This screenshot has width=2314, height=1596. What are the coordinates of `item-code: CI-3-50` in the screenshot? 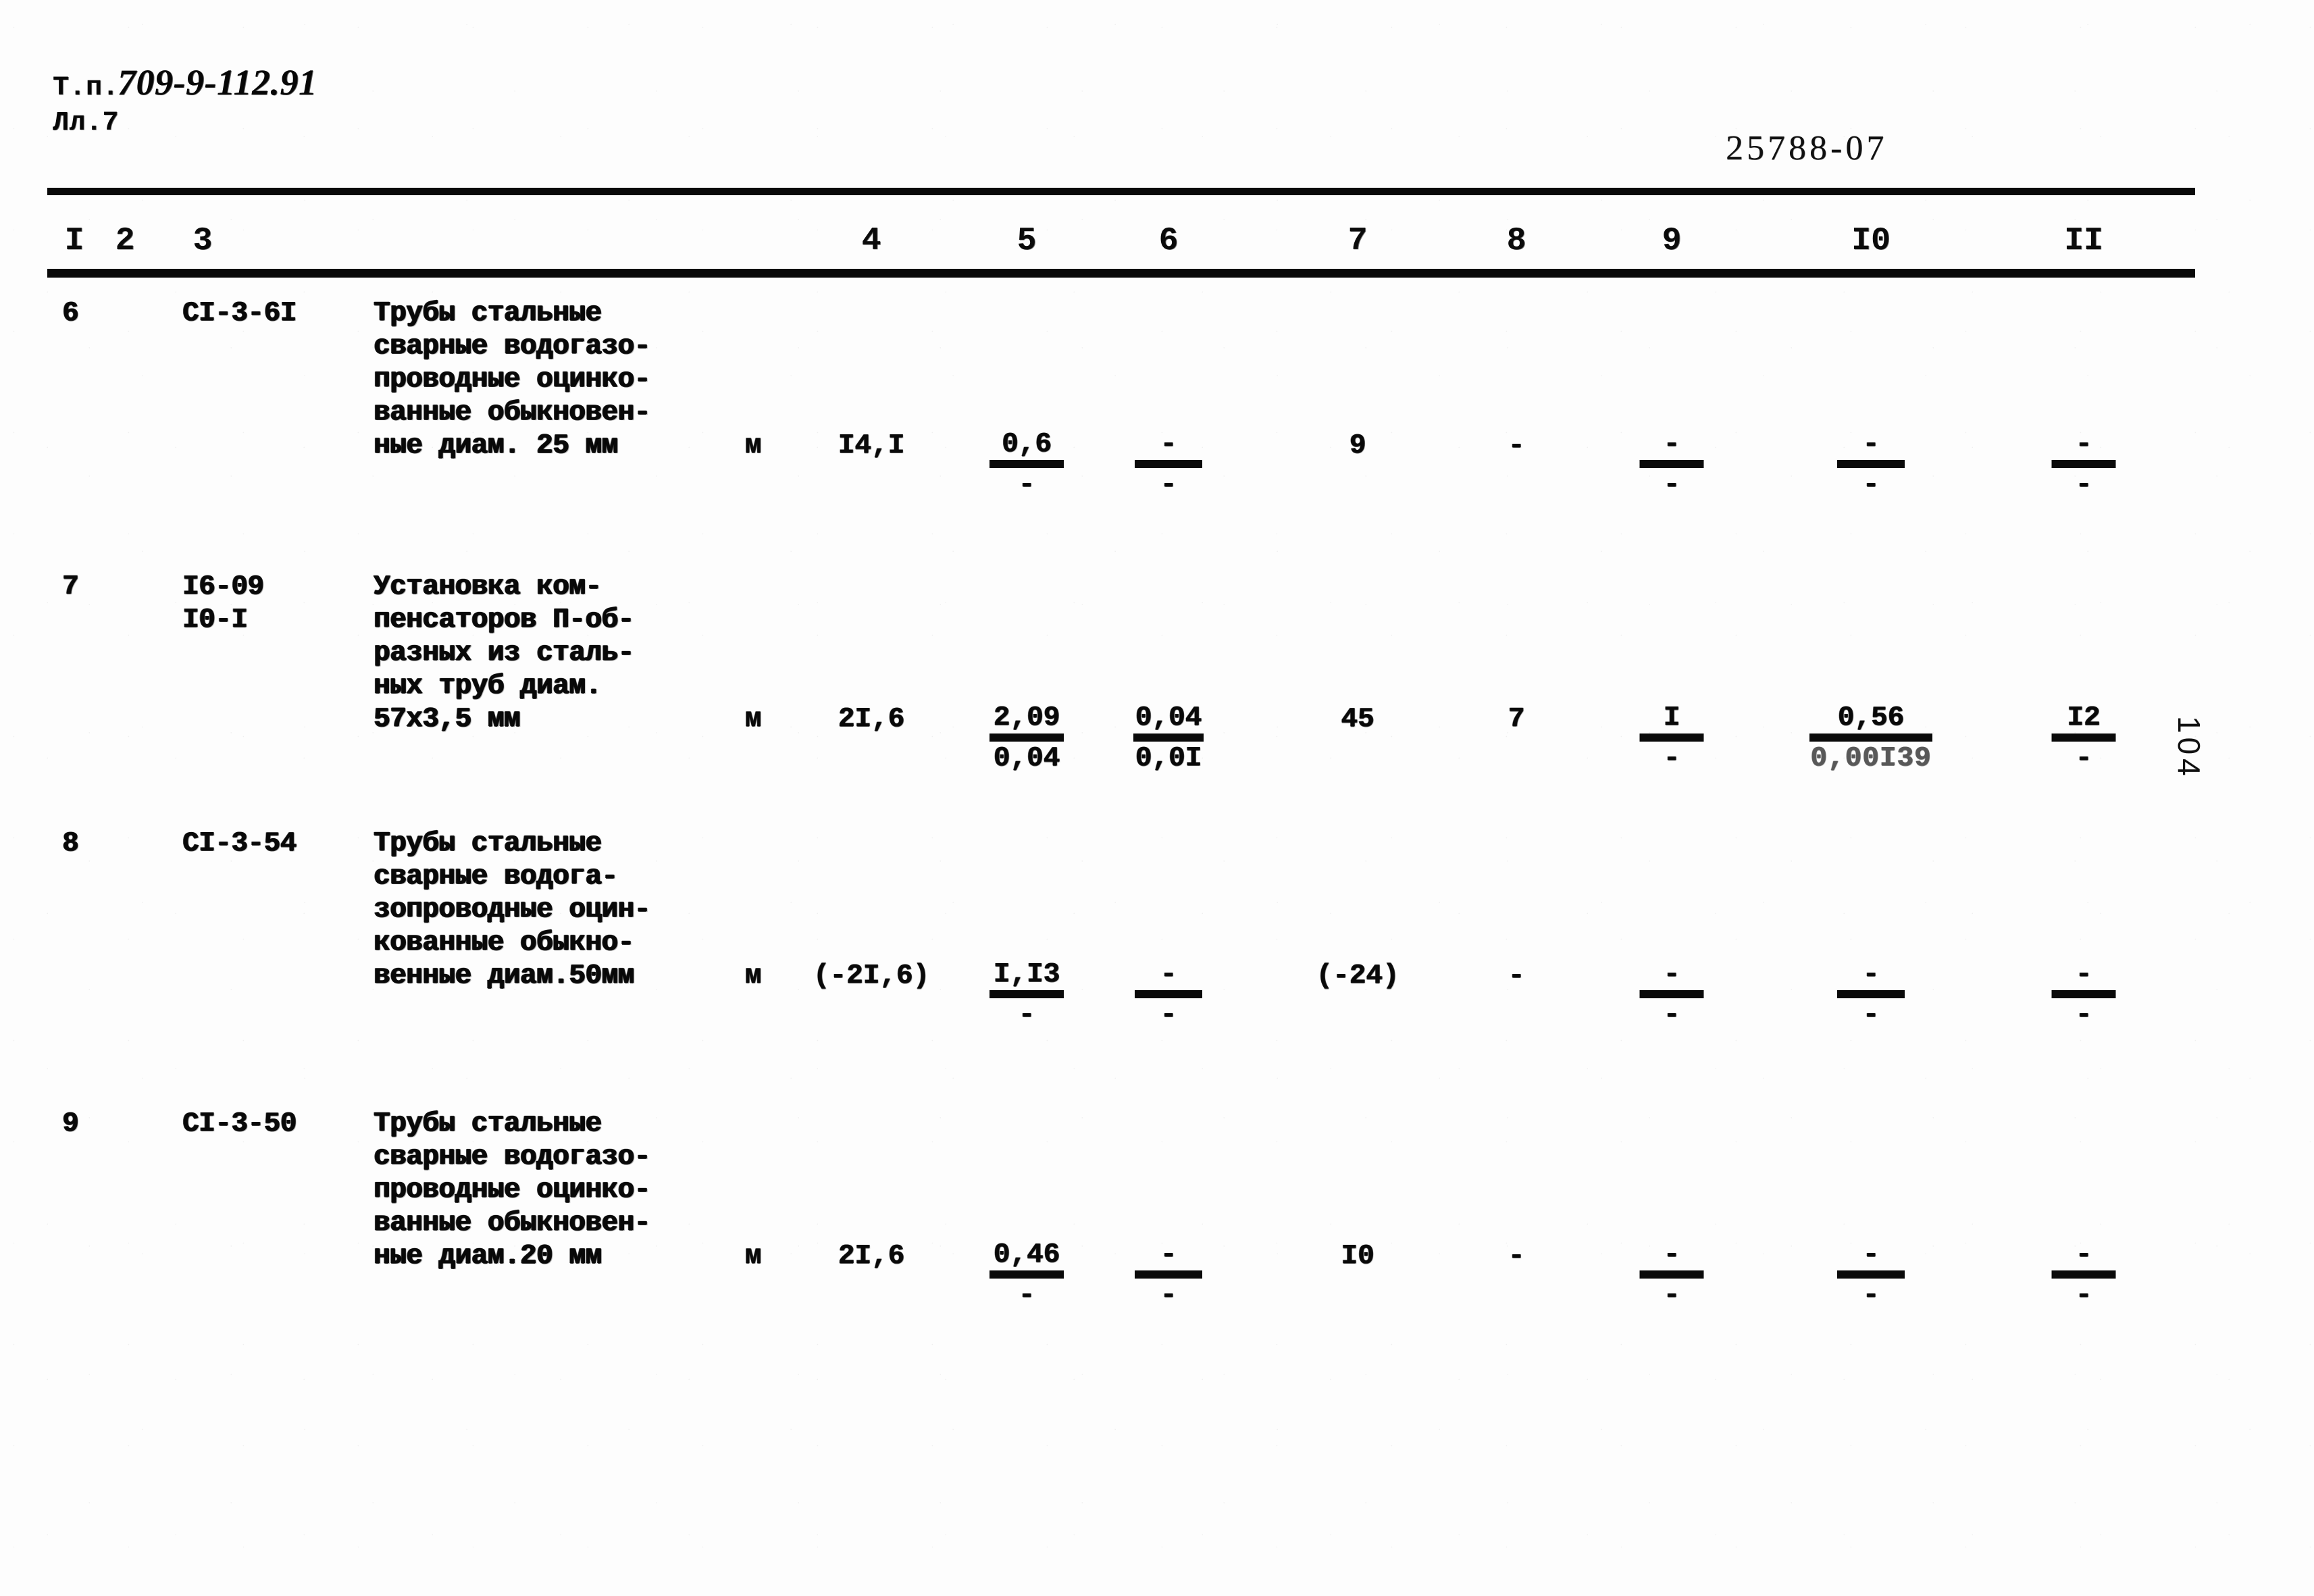 It's located at (239, 1124).